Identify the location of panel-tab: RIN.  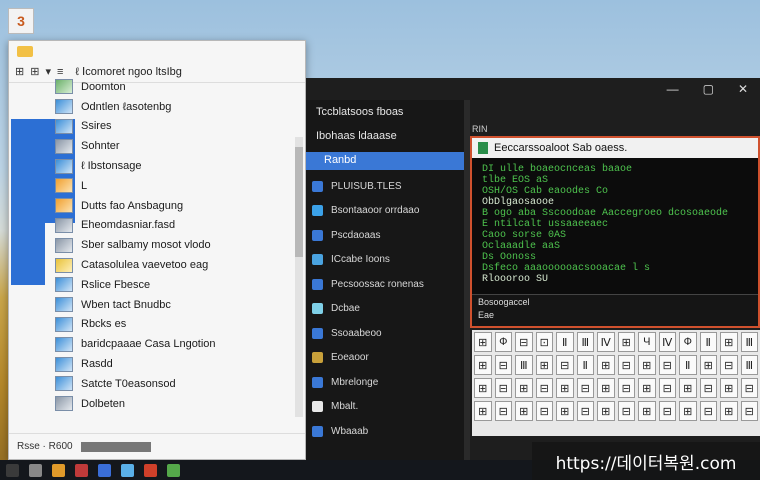
(480, 129).